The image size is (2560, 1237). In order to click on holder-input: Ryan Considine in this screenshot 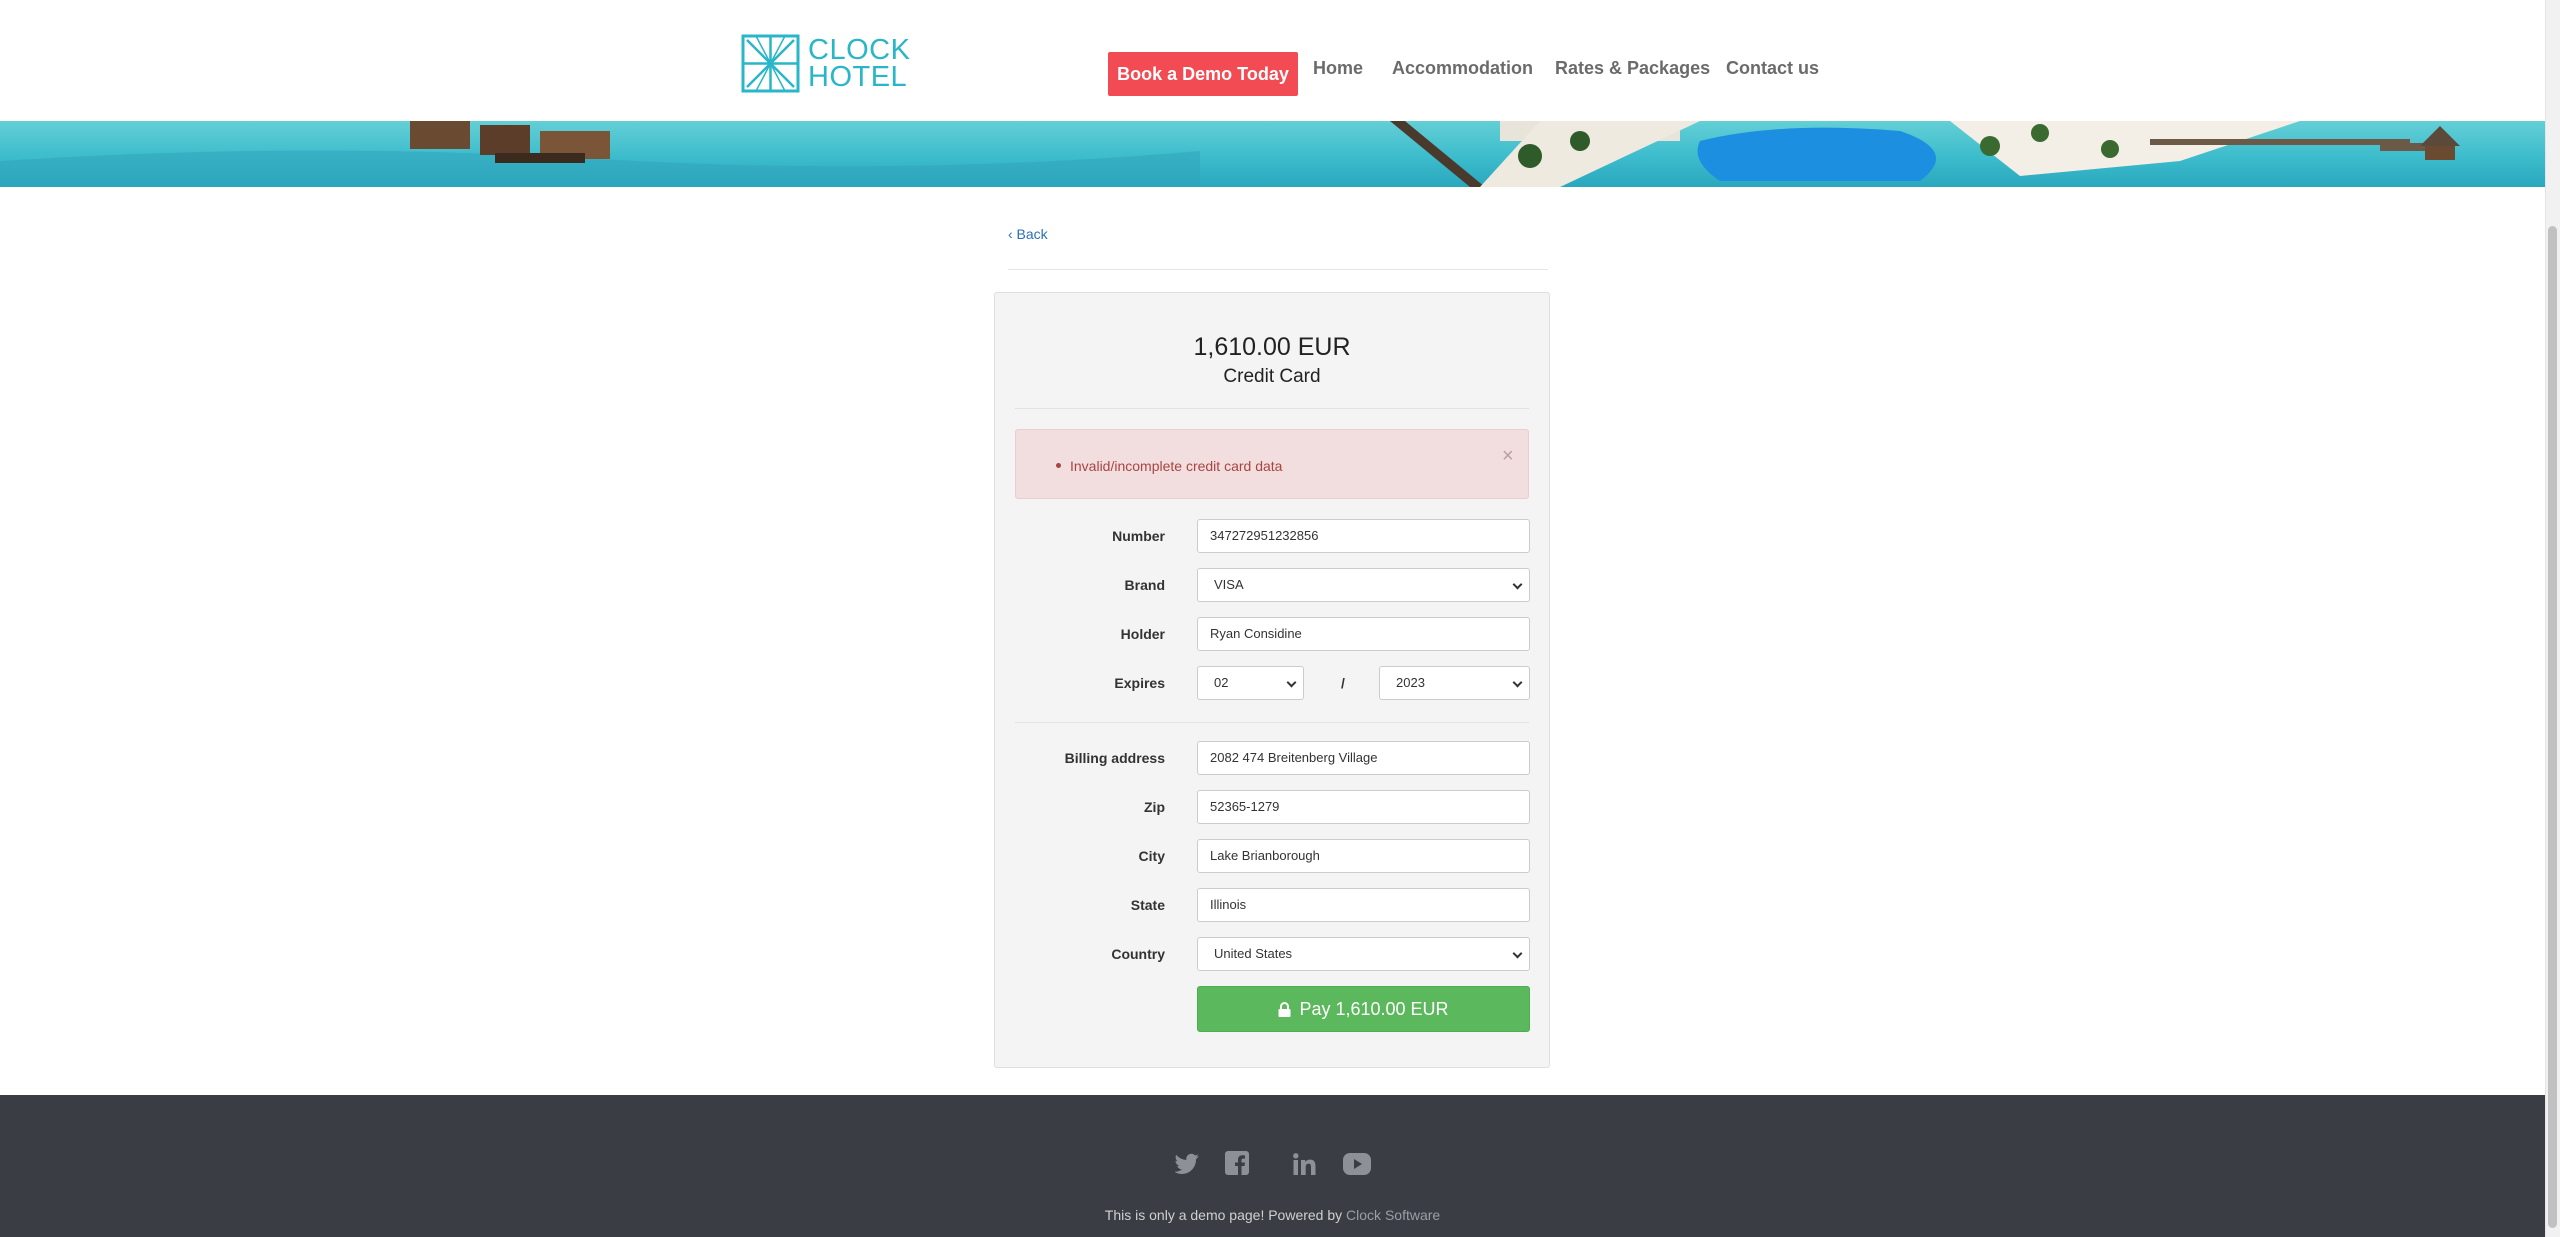, I will do `click(1363, 634)`.